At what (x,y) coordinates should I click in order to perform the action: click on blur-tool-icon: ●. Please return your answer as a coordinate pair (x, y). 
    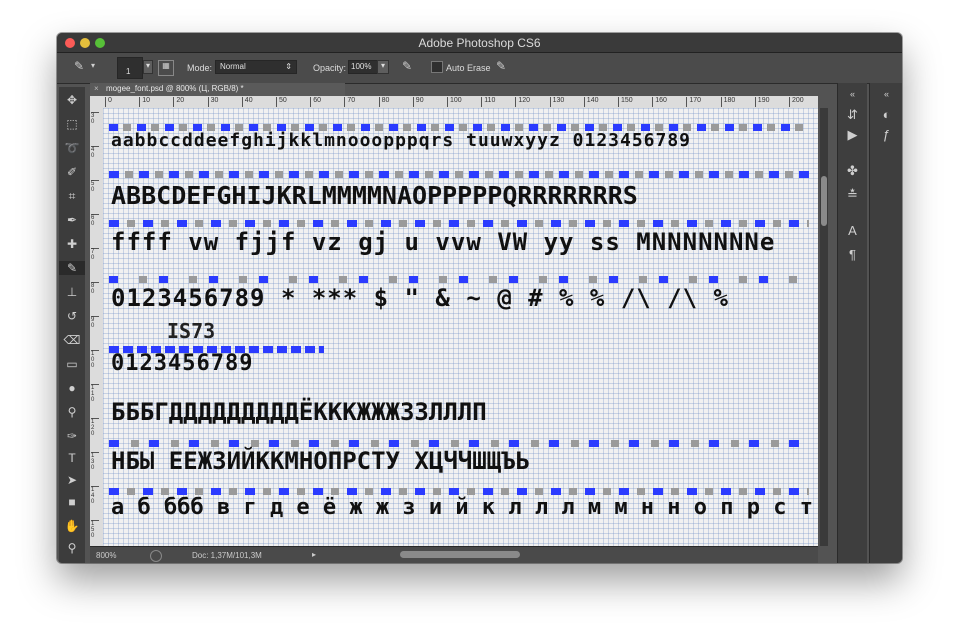
    Looking at the image, I should click on (72, 388).